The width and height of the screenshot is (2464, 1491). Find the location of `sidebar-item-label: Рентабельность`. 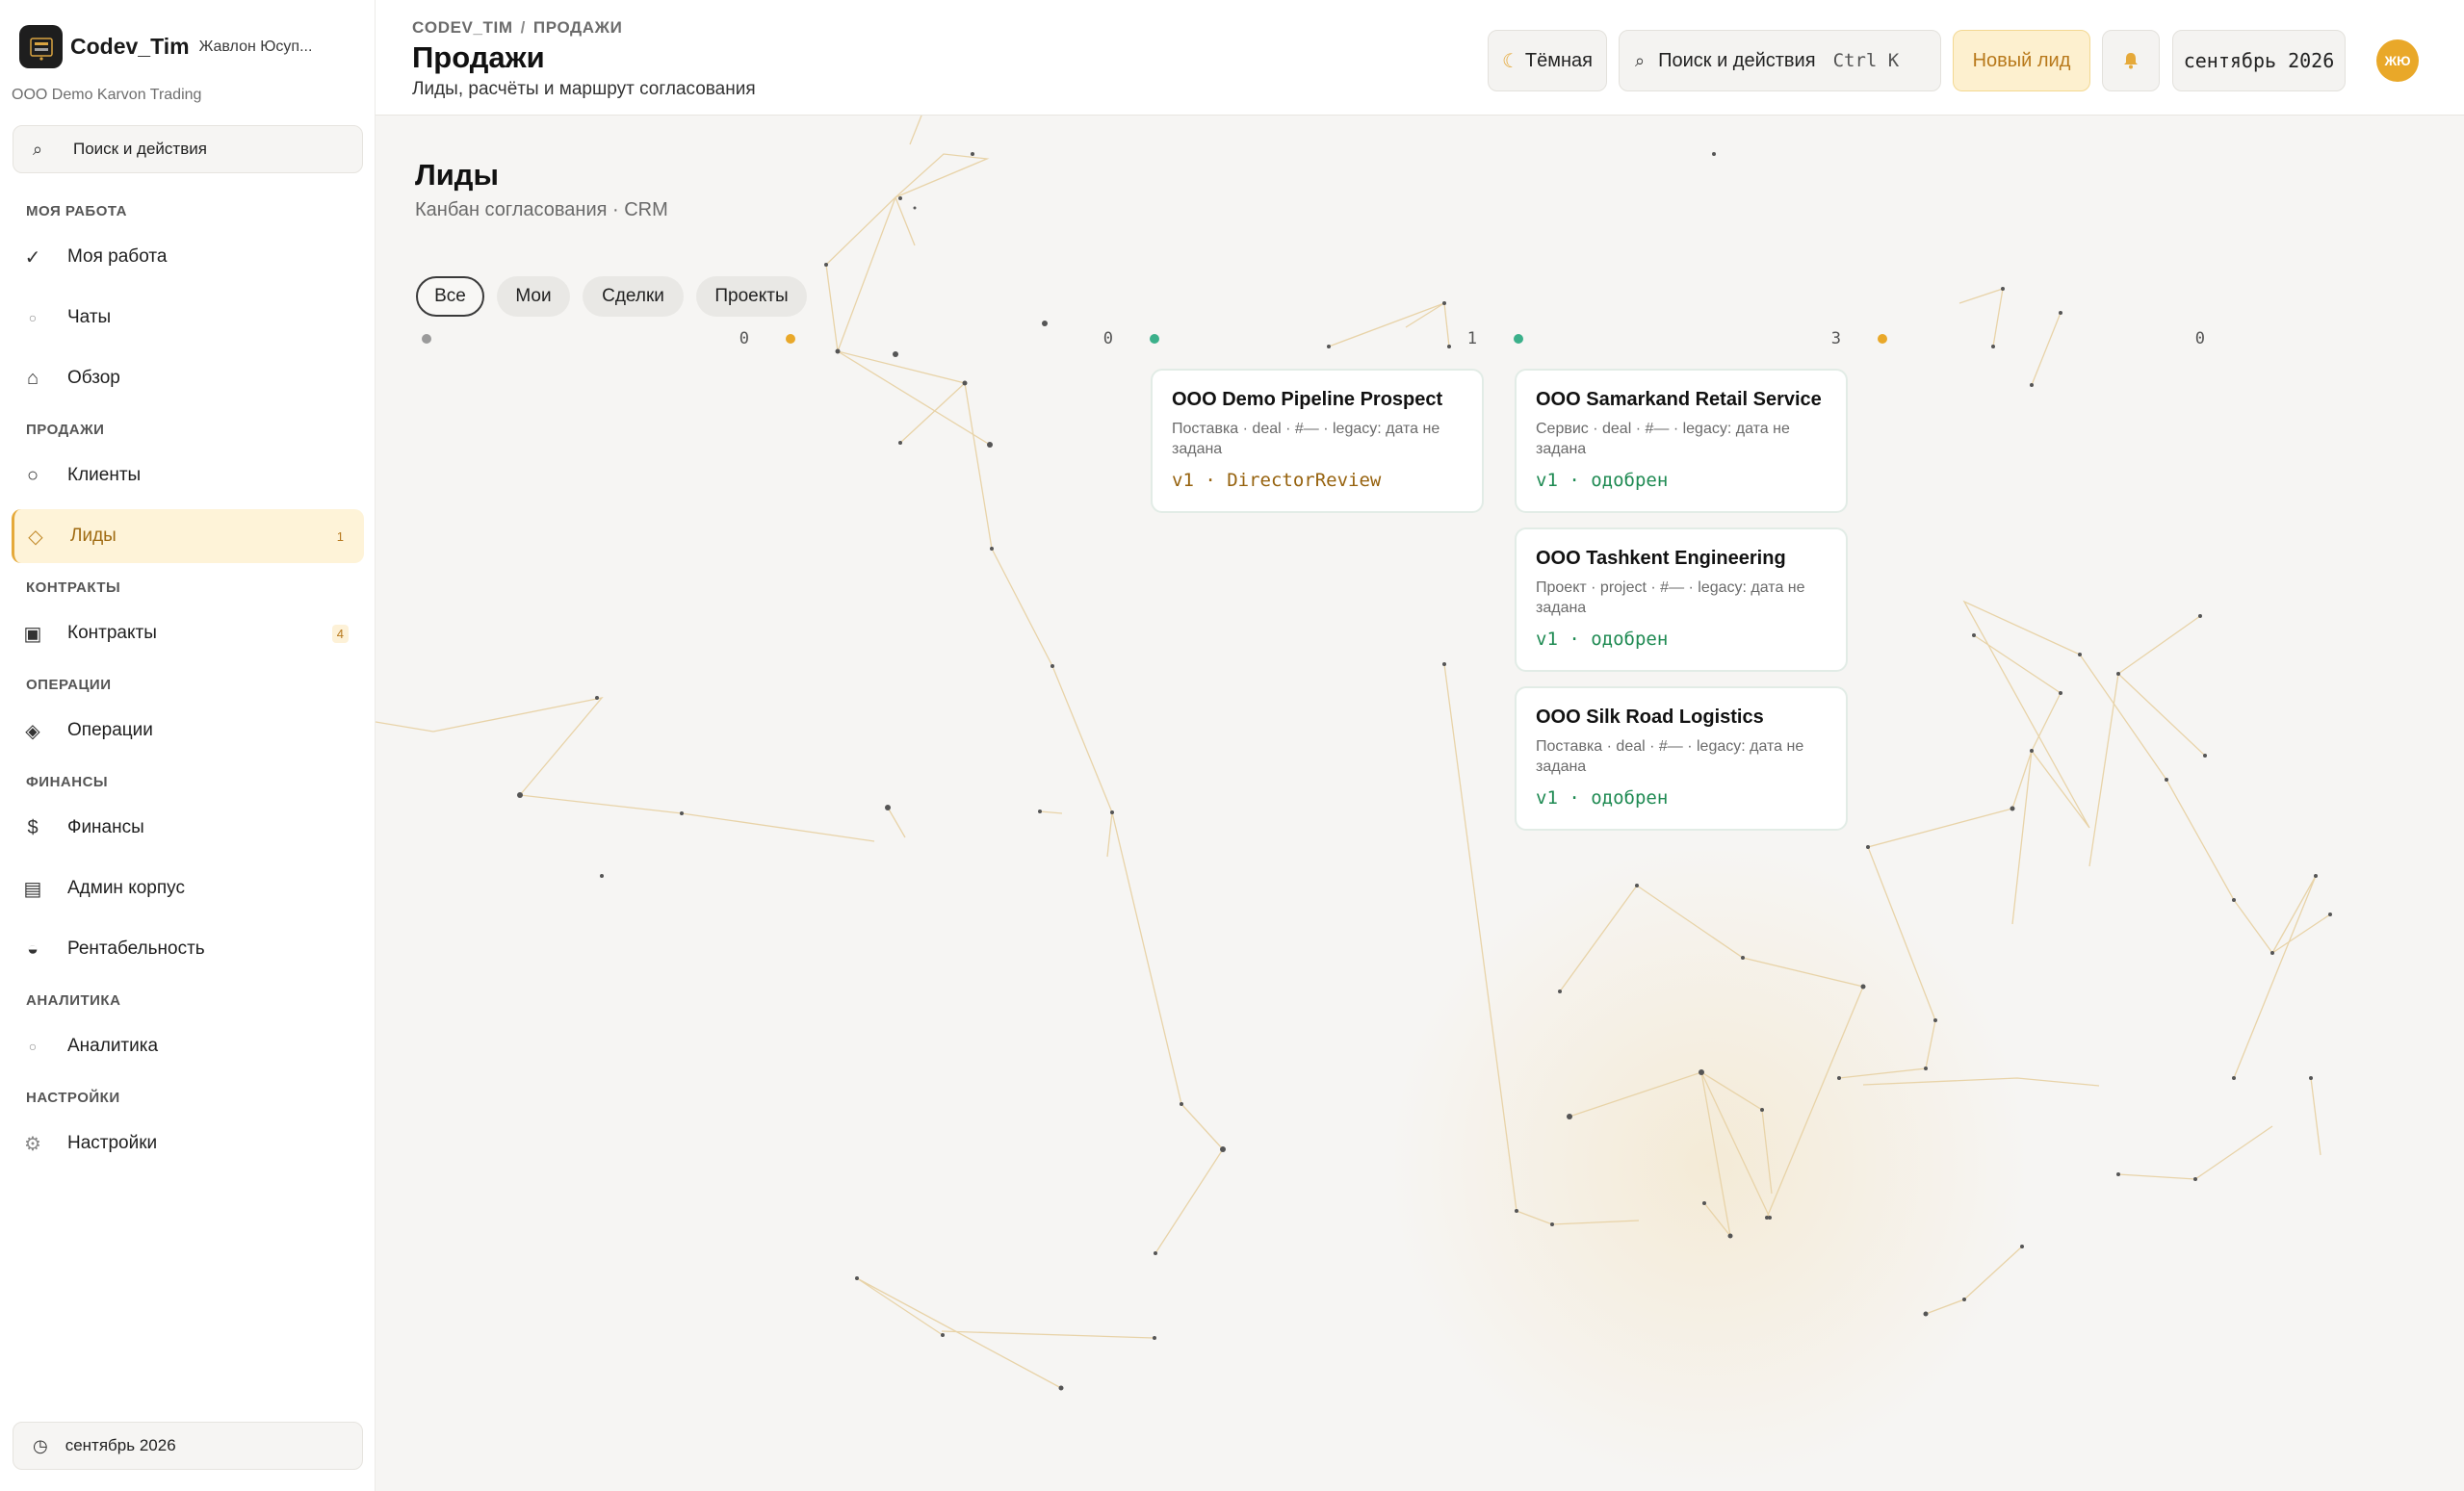

sidebar-item-label: Рентабельность is located at coordinates (136, 948).